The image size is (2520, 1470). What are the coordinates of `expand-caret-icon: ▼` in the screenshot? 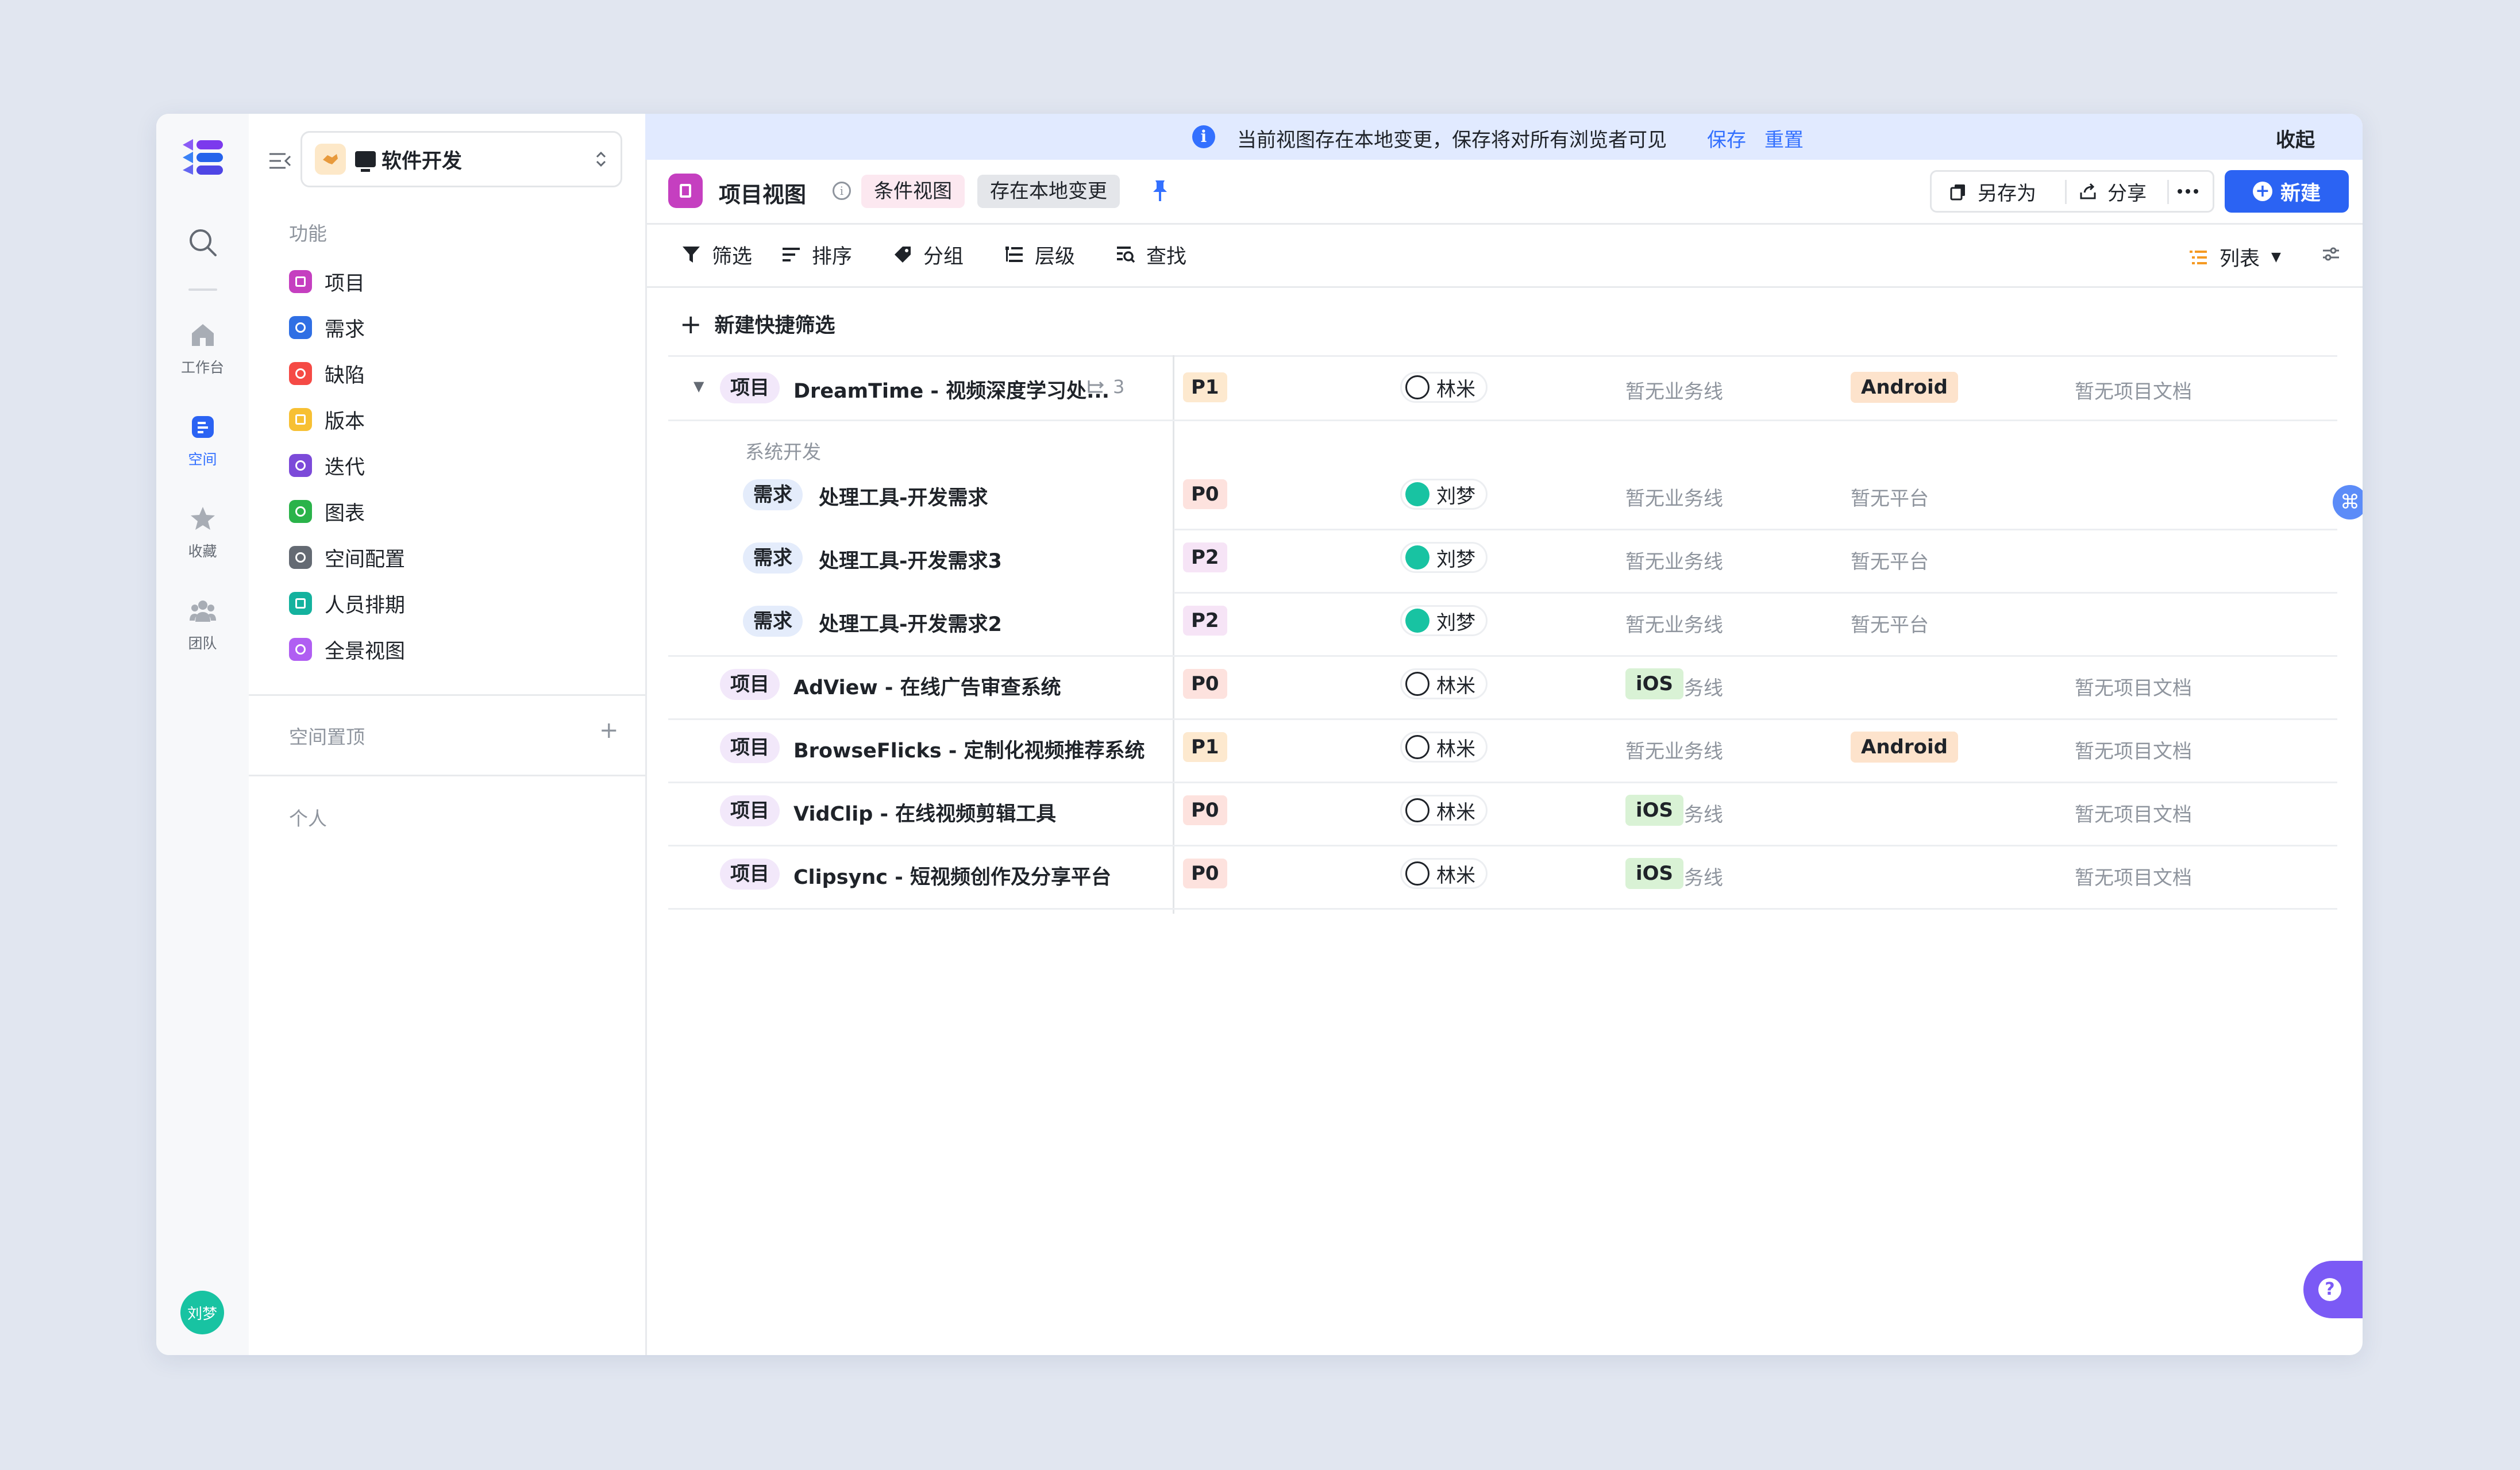 It's located at (698, 386).